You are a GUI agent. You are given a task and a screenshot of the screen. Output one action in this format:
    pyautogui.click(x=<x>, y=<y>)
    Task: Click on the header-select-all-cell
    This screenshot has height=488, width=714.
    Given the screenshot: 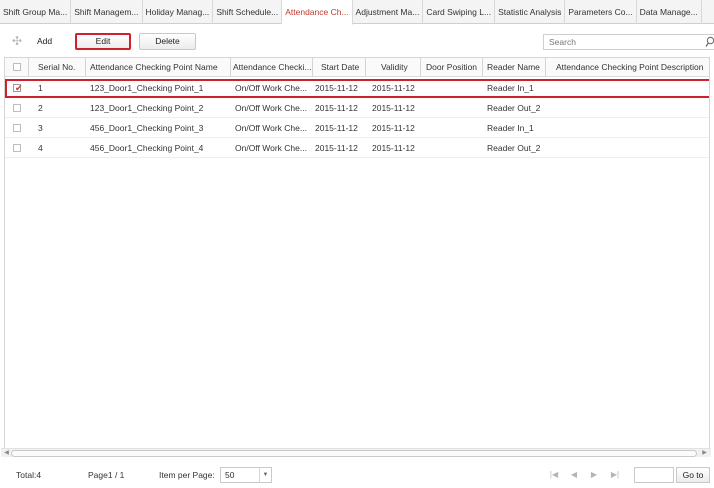 What is the action you would take?
    pyautogui.click(x=17, y=67)
    